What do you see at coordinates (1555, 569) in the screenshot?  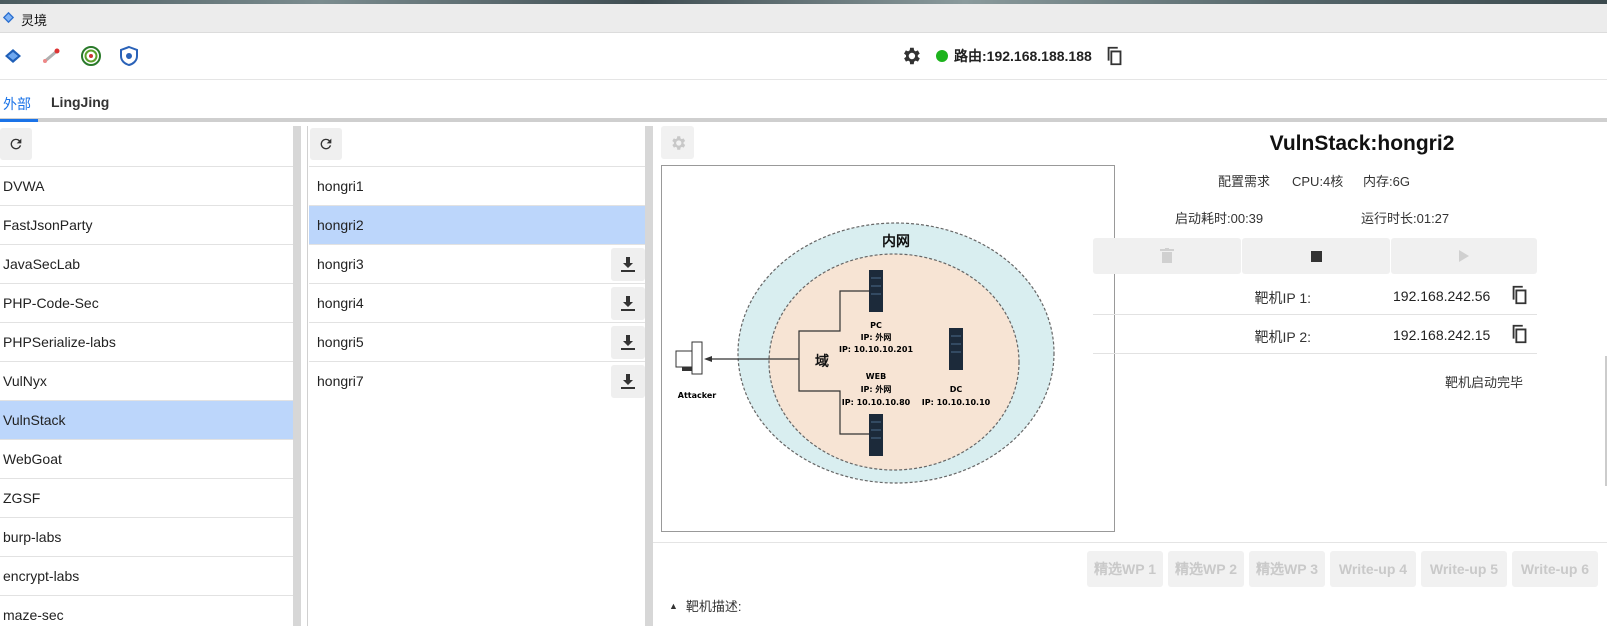 I see `writeup-button-6: Write-up 6` at bounding box center [1555, 569].